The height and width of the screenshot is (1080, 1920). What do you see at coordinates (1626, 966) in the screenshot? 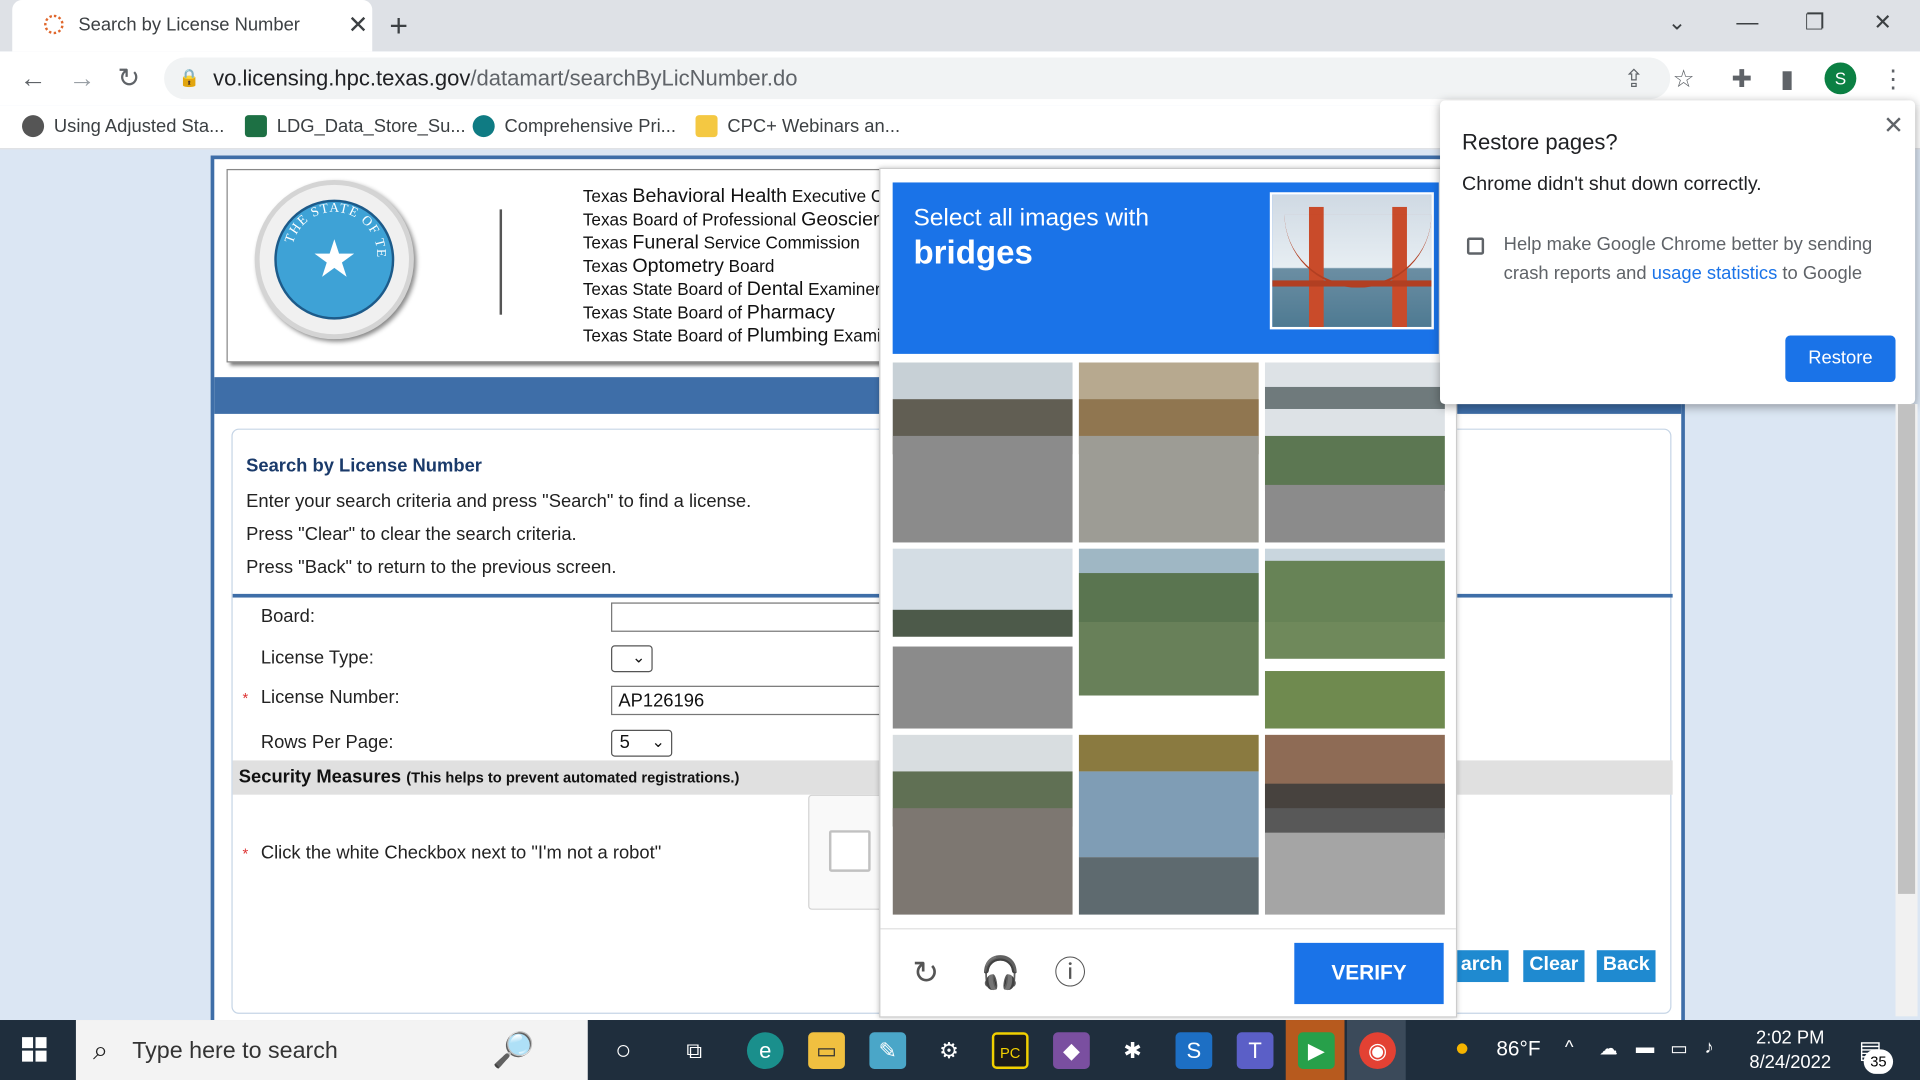
I see `back-button: Back` at bounding box center [1626, 966].